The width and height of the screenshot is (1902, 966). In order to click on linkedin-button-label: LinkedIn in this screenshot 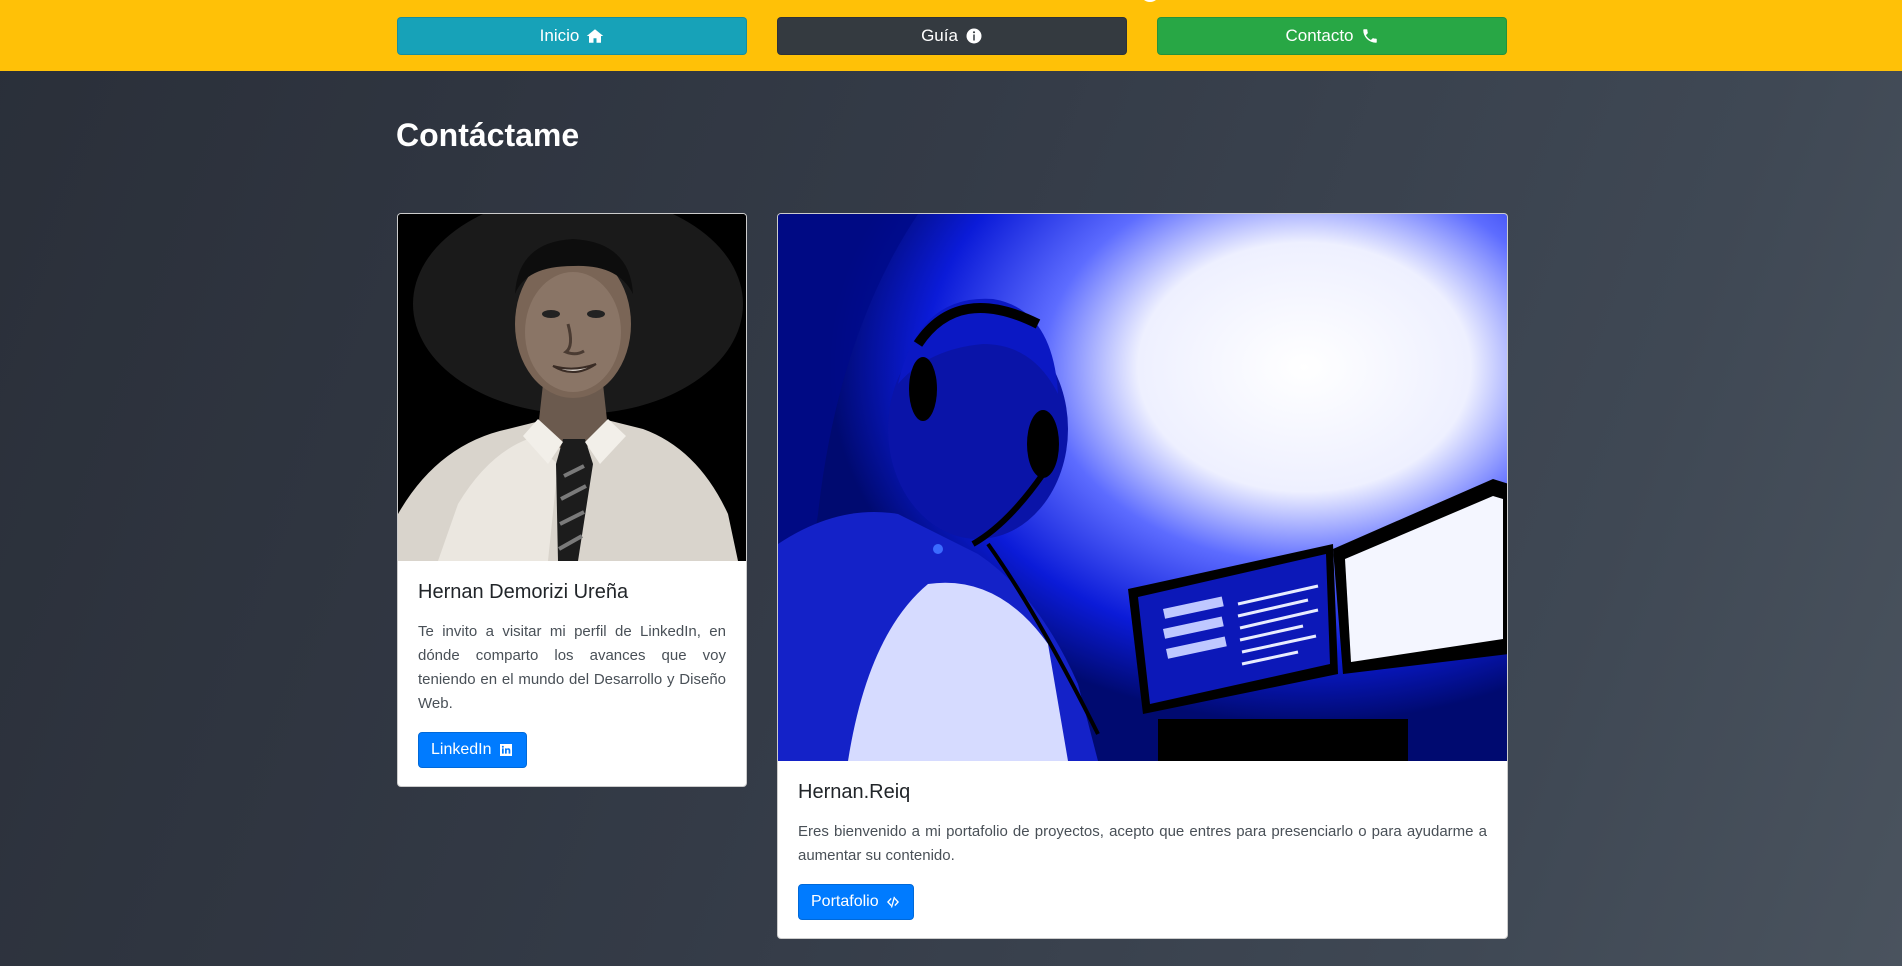, I will do `click(461, 749)`.